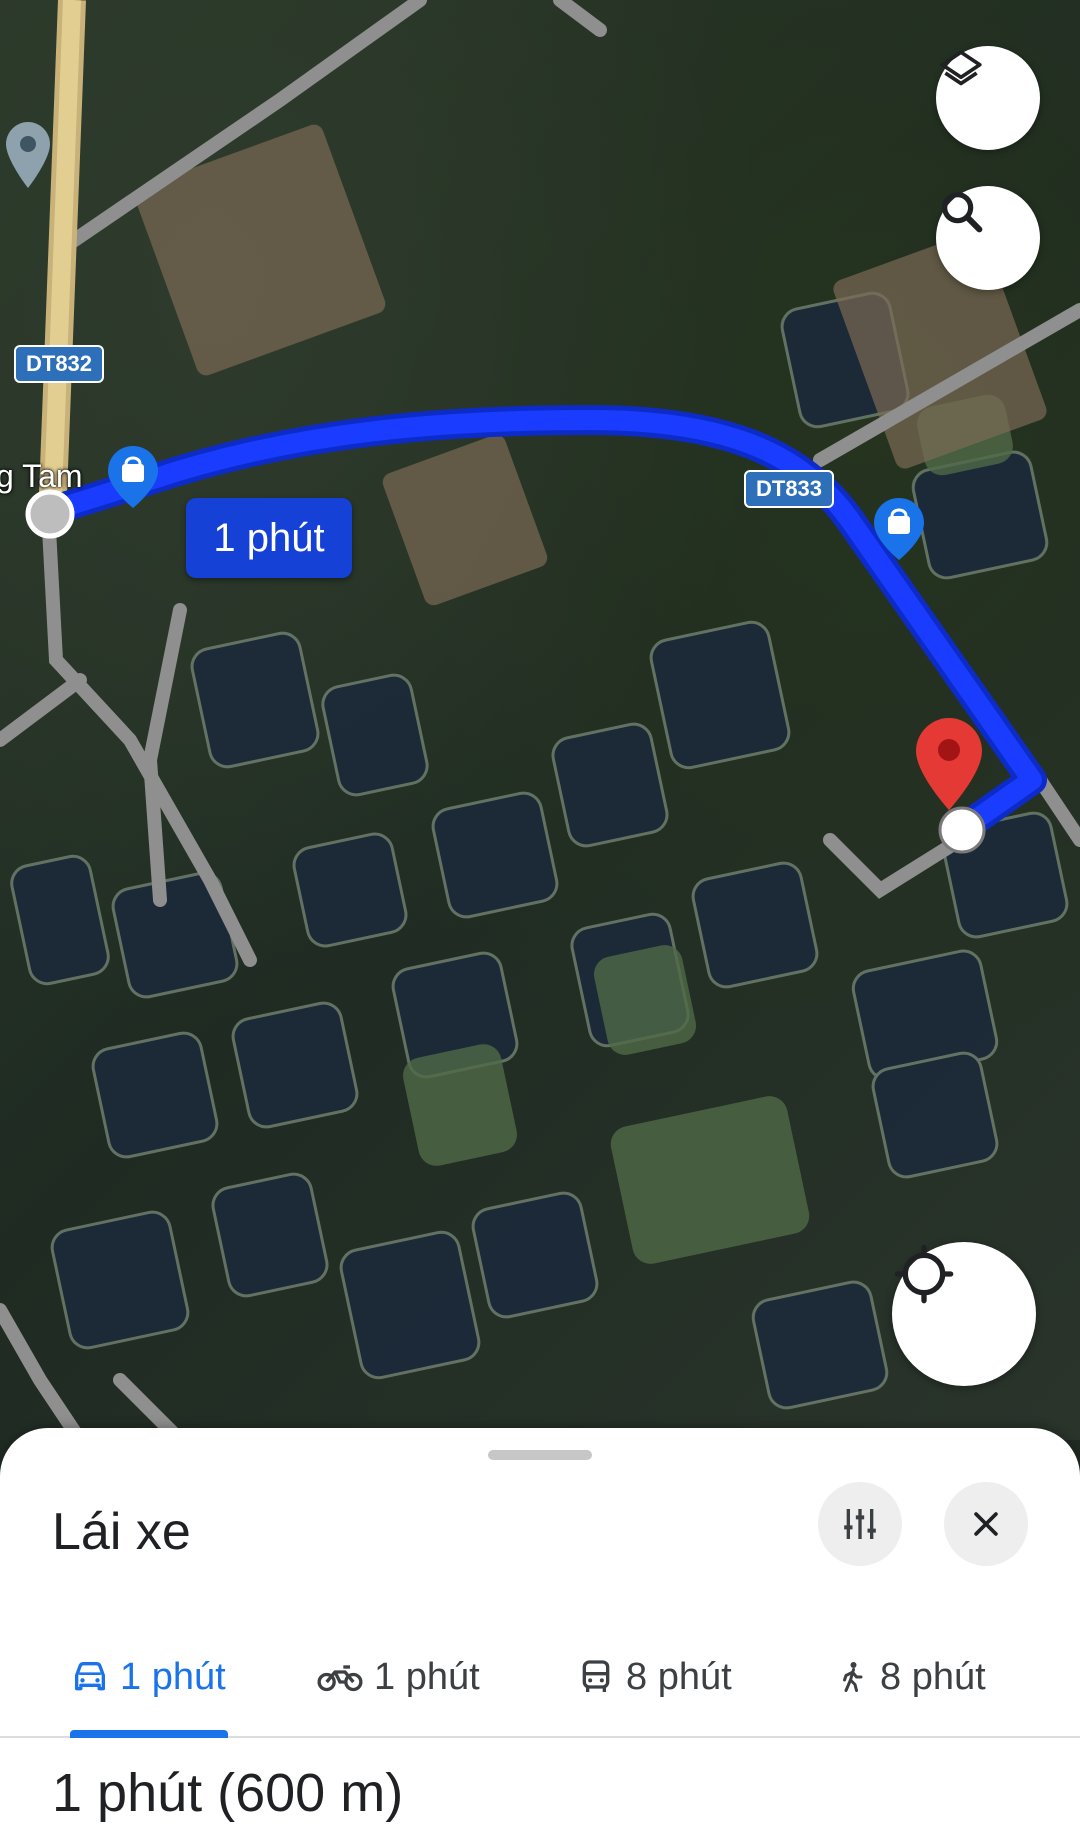 The height and width of the screenshot is (1834, 1080). What do you see at coordinates (90, 1677) in the screenshot?
I see `car-icon` at bounding box center [90, 1677].